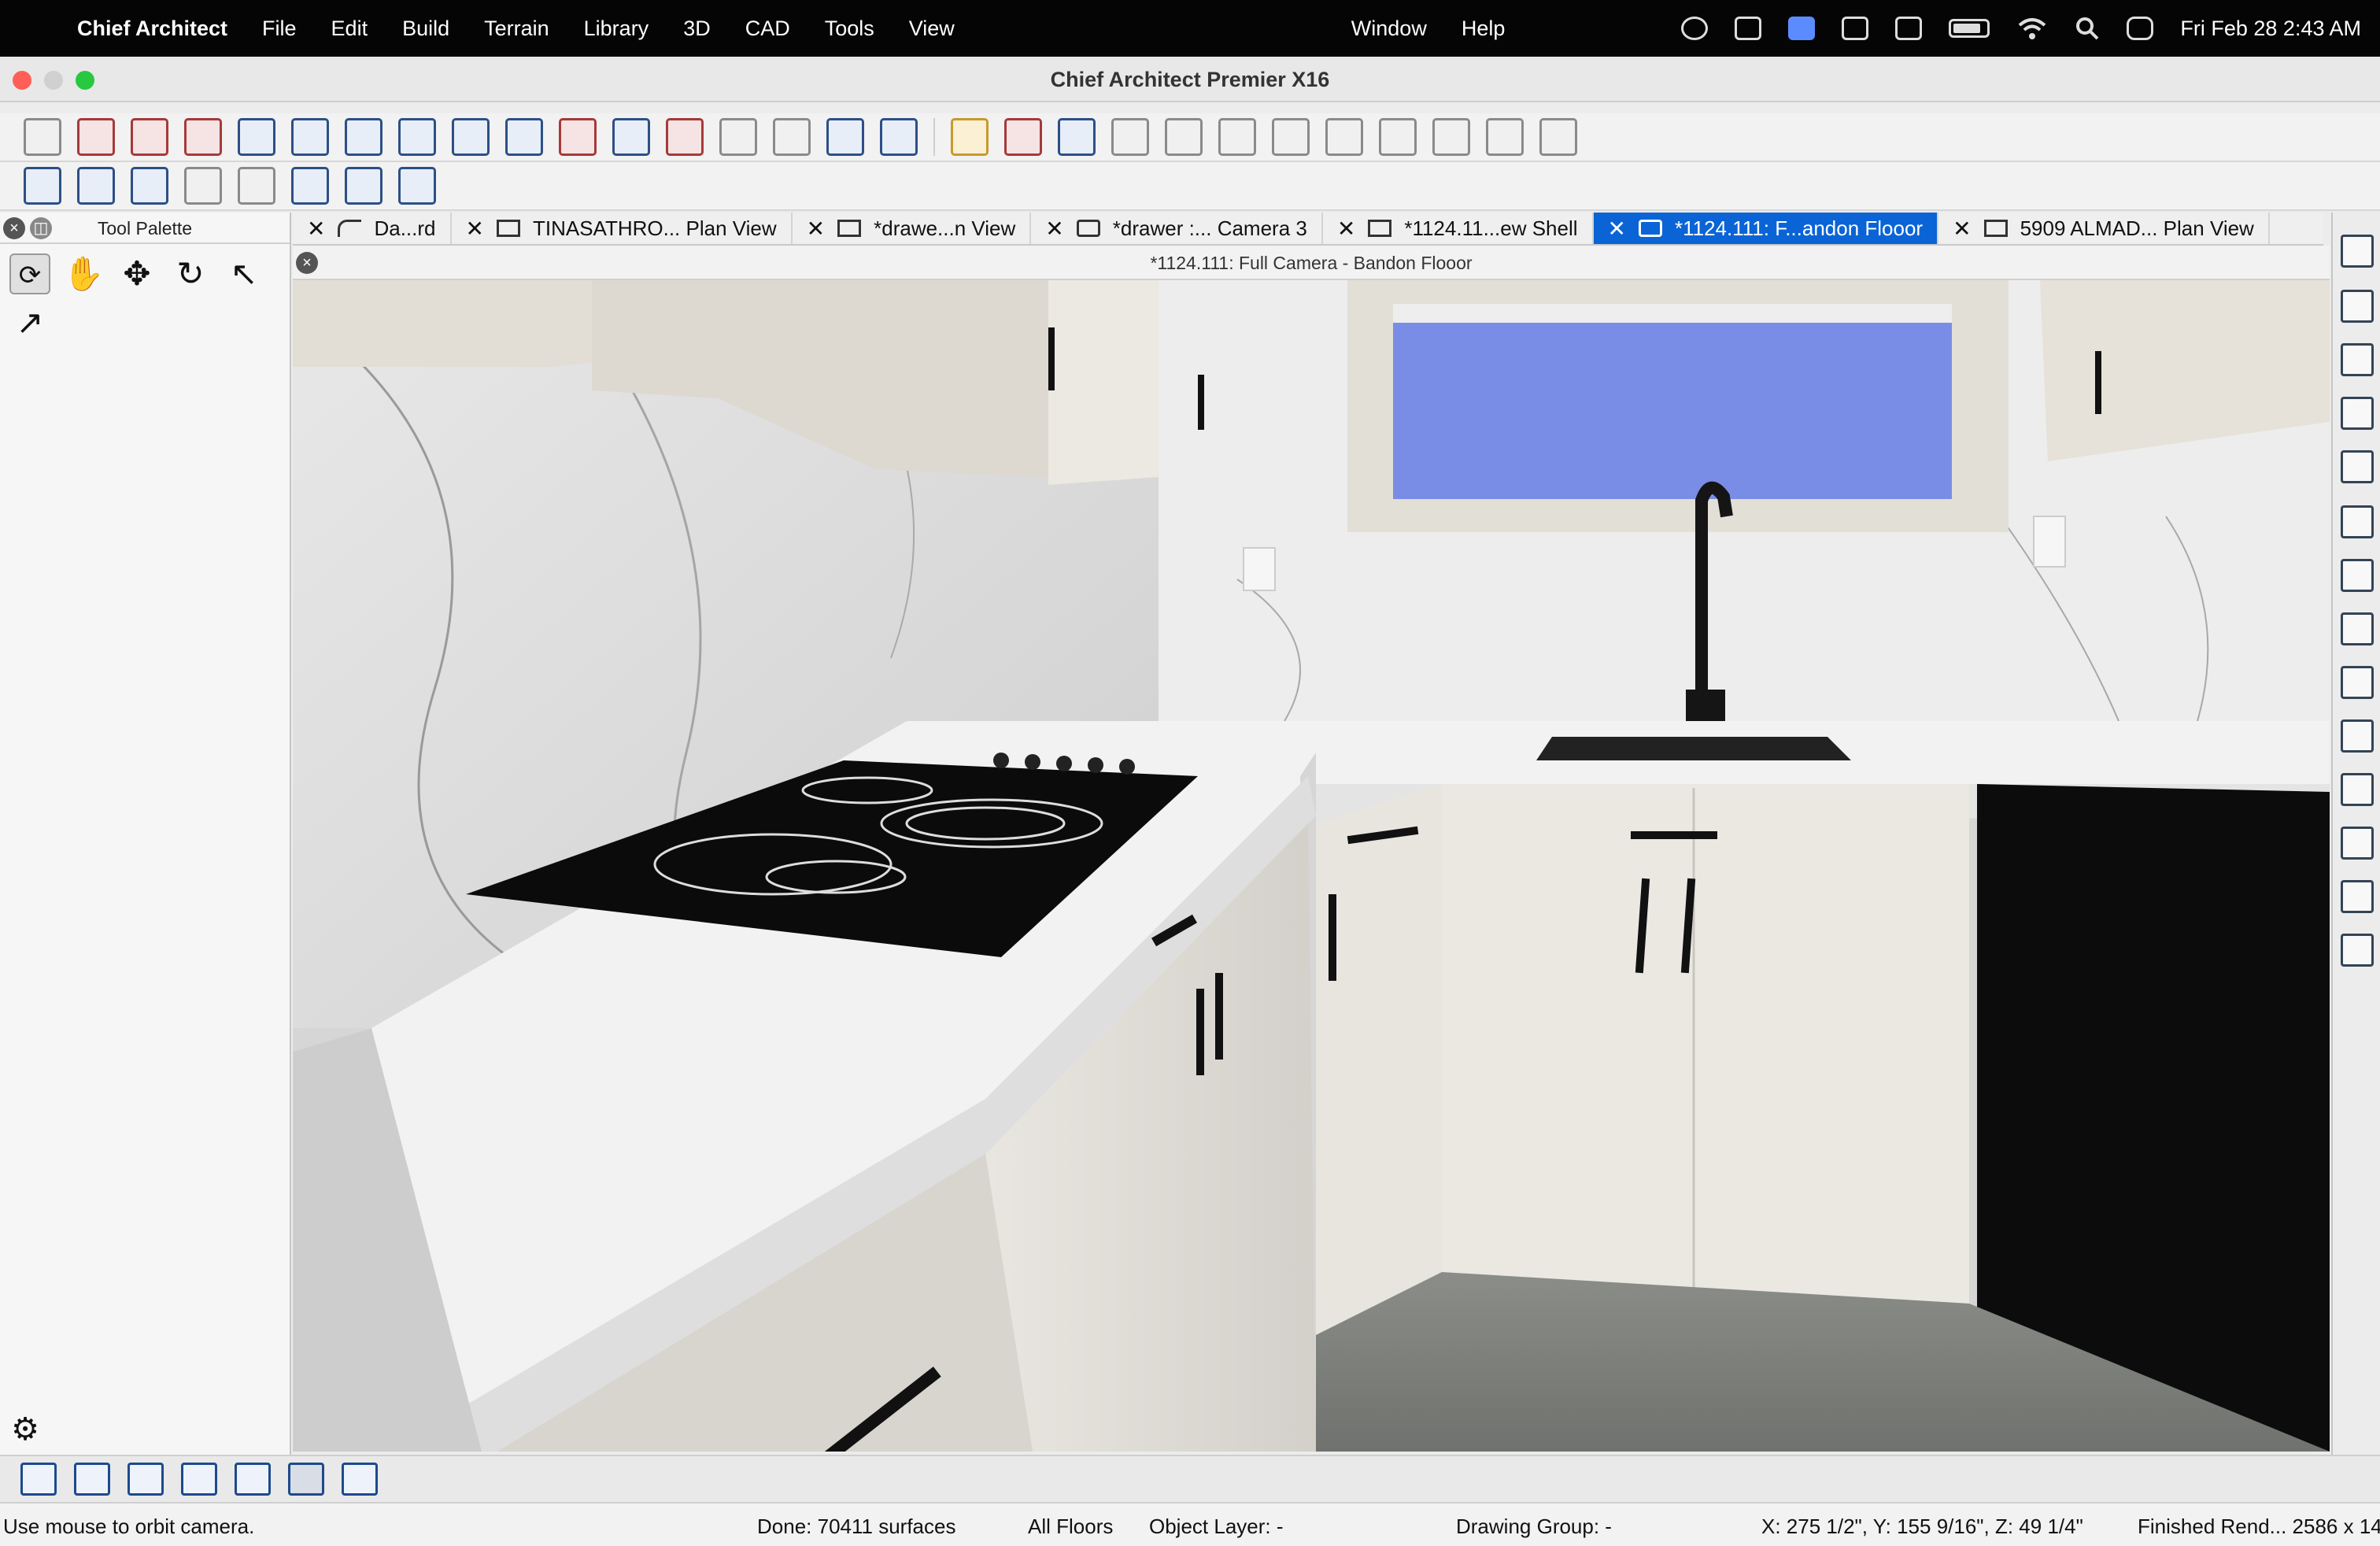 This screenshot has height=1546, width=2380. Describe the element at coordinates (29, 273) in the screenshot. I see `orbit-camera-icon: ⟳` at that location.